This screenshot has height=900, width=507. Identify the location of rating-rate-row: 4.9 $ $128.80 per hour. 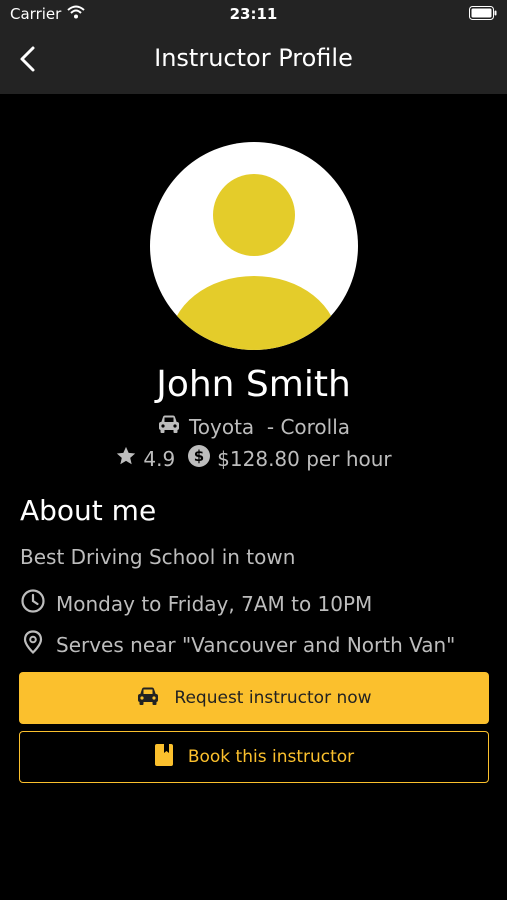
(253, 458).